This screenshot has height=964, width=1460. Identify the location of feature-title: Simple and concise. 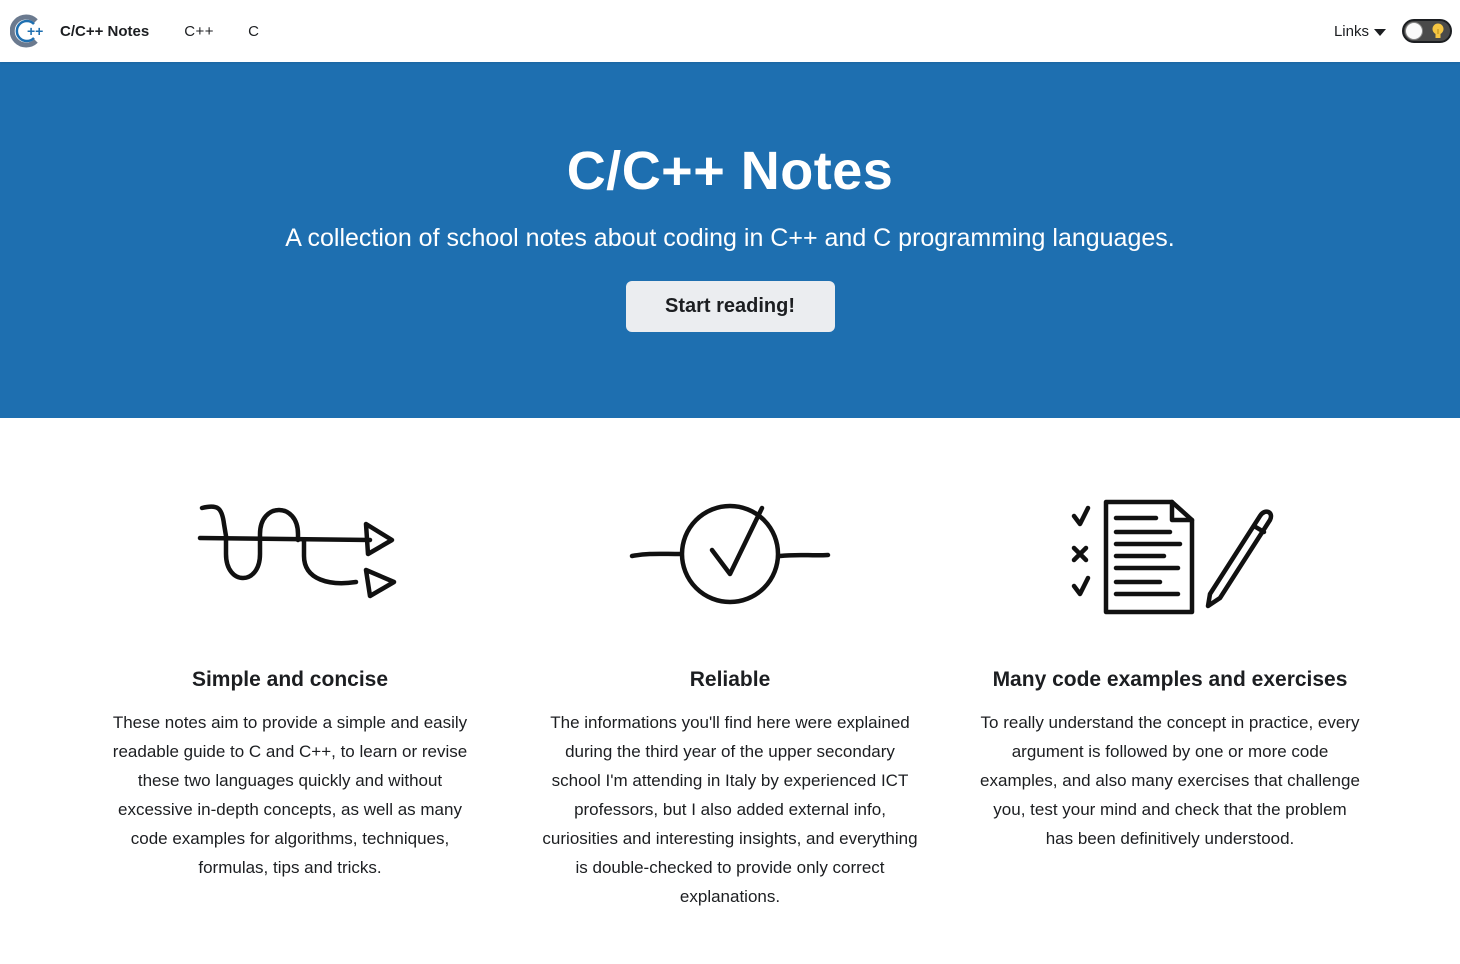
(290, 679).